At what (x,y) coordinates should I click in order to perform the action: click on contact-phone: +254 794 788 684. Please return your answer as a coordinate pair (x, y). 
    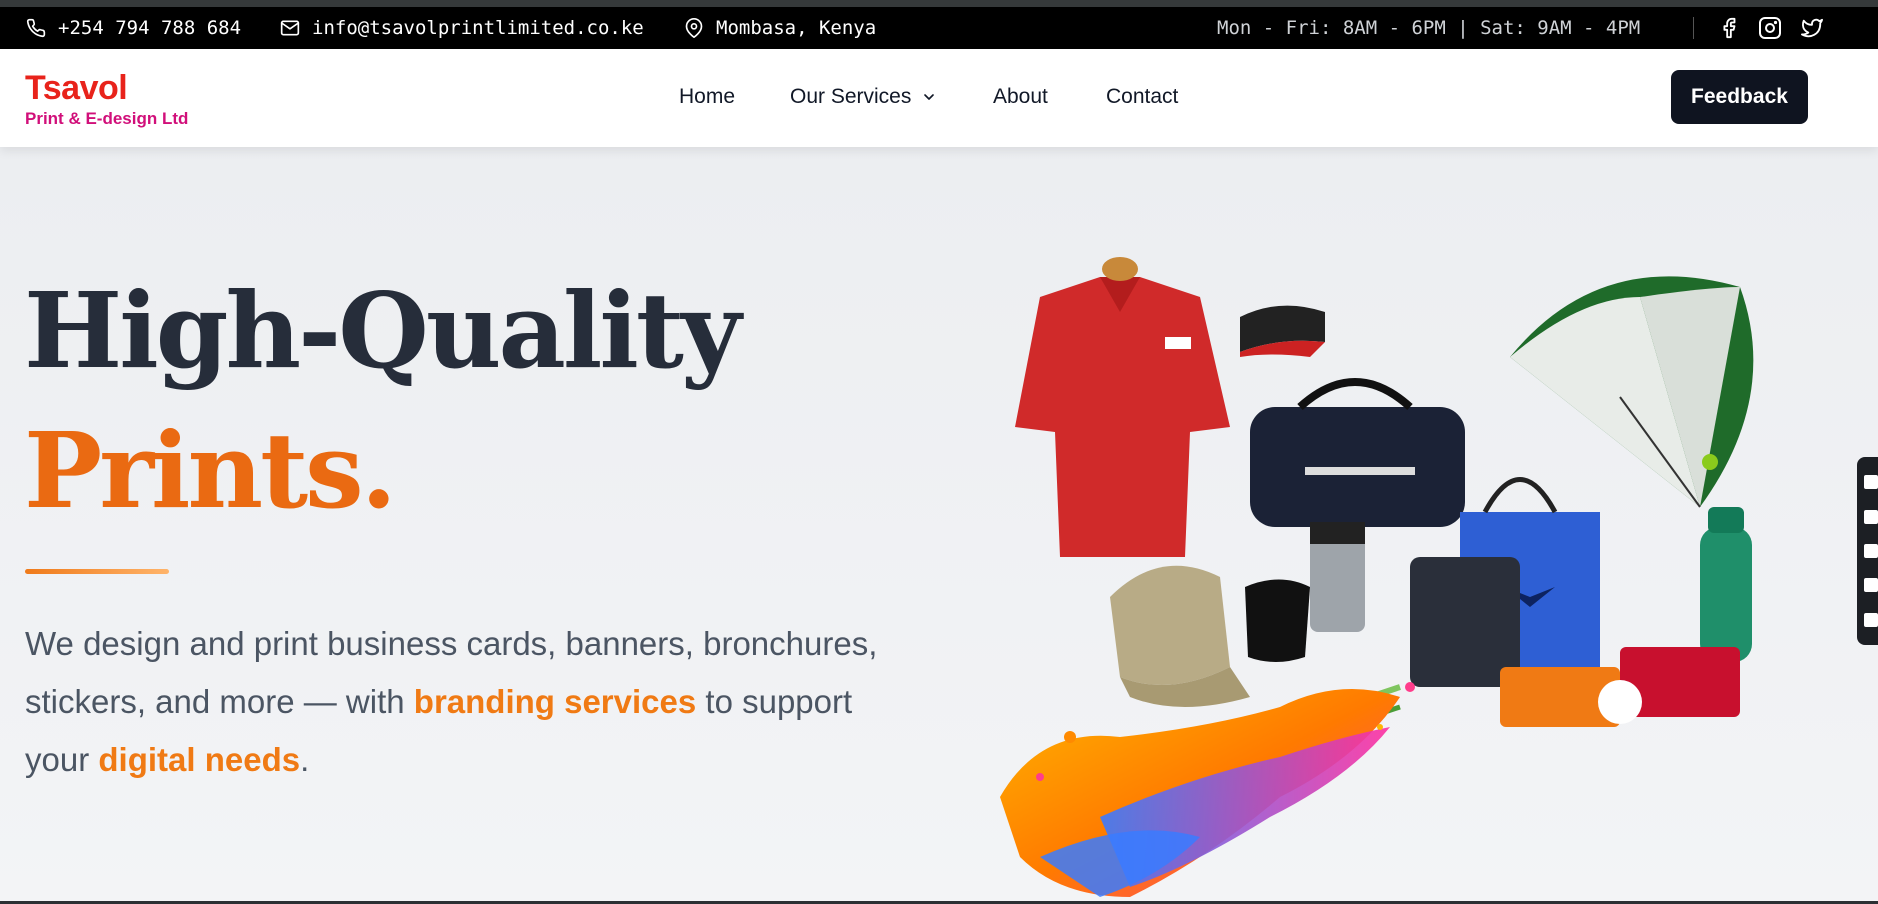
    Looking at the image, I should click on (133, 28).